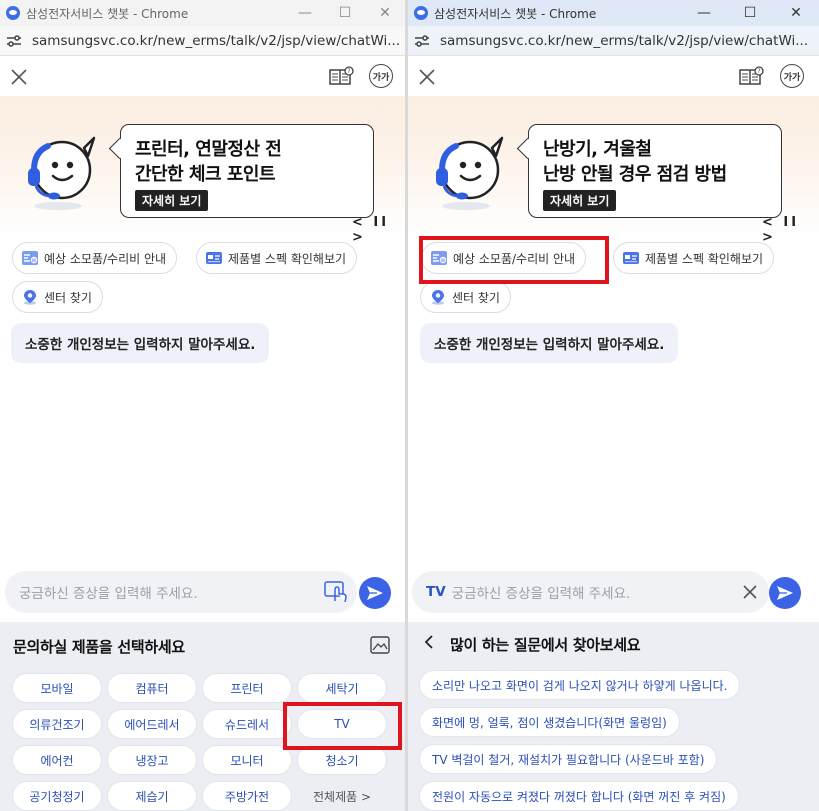 This screenshot has height=811, width=819. What do you see at coordinates (380, 645) in the screenshot?
I see `image-icon` at bounding box center [380, 645].